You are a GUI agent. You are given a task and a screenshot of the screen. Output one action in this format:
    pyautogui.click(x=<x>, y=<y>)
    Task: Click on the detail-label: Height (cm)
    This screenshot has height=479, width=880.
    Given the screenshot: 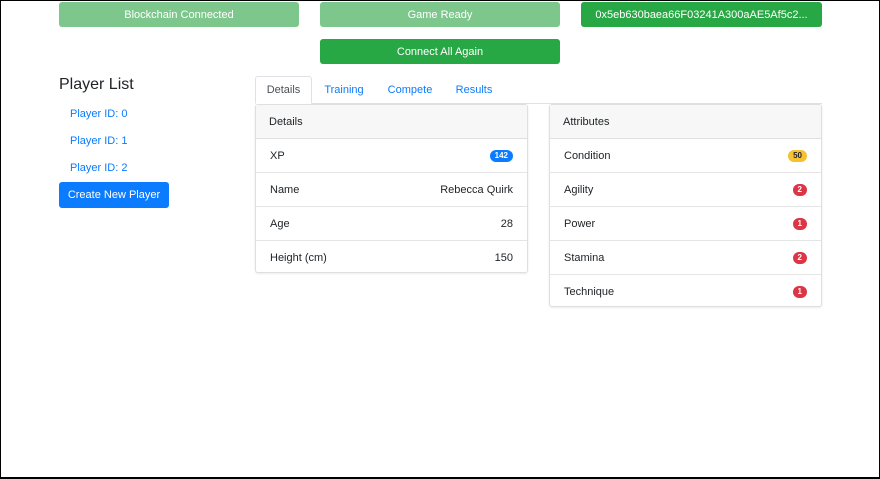 What is the action you would take?
    pyautogui.click(x=298, y=258)
    